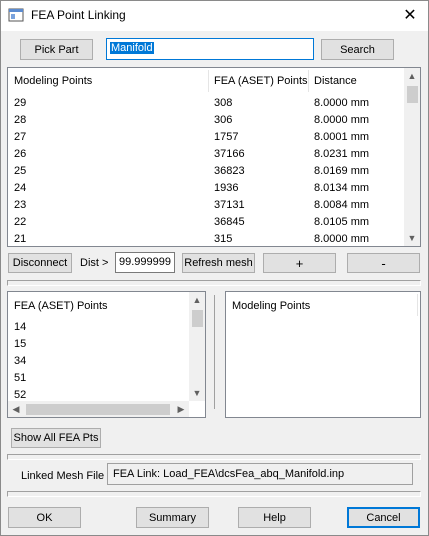  I want to click on help-button: Help, so click(274, 517).